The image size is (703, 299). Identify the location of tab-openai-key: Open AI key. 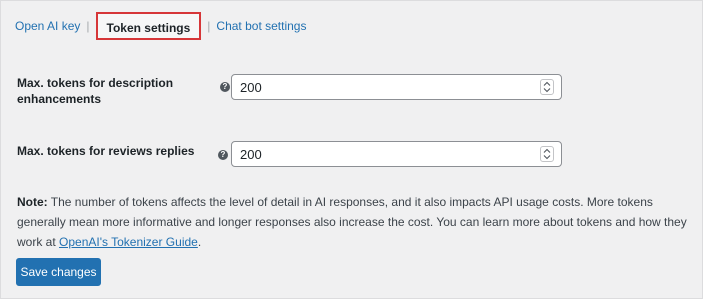
(47, 26).